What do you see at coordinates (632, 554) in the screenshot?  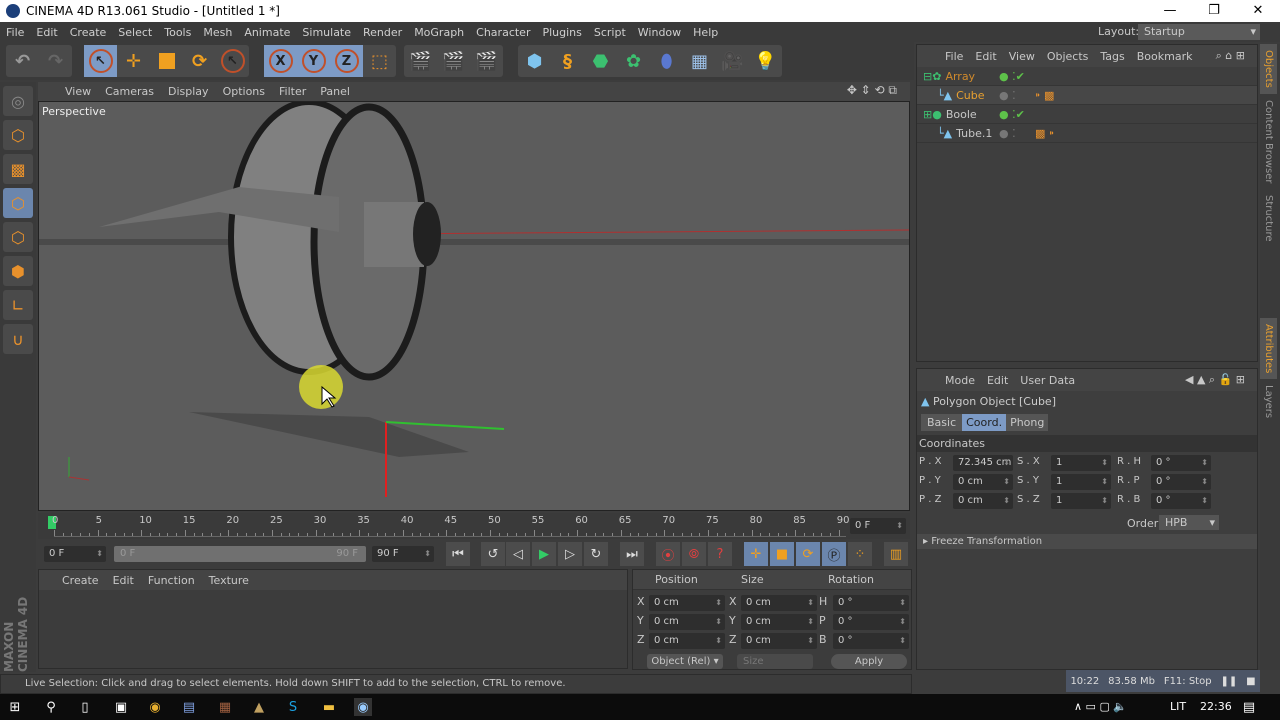 I see `goto-end-icon: ⏭` at bounding box center [632, 554].